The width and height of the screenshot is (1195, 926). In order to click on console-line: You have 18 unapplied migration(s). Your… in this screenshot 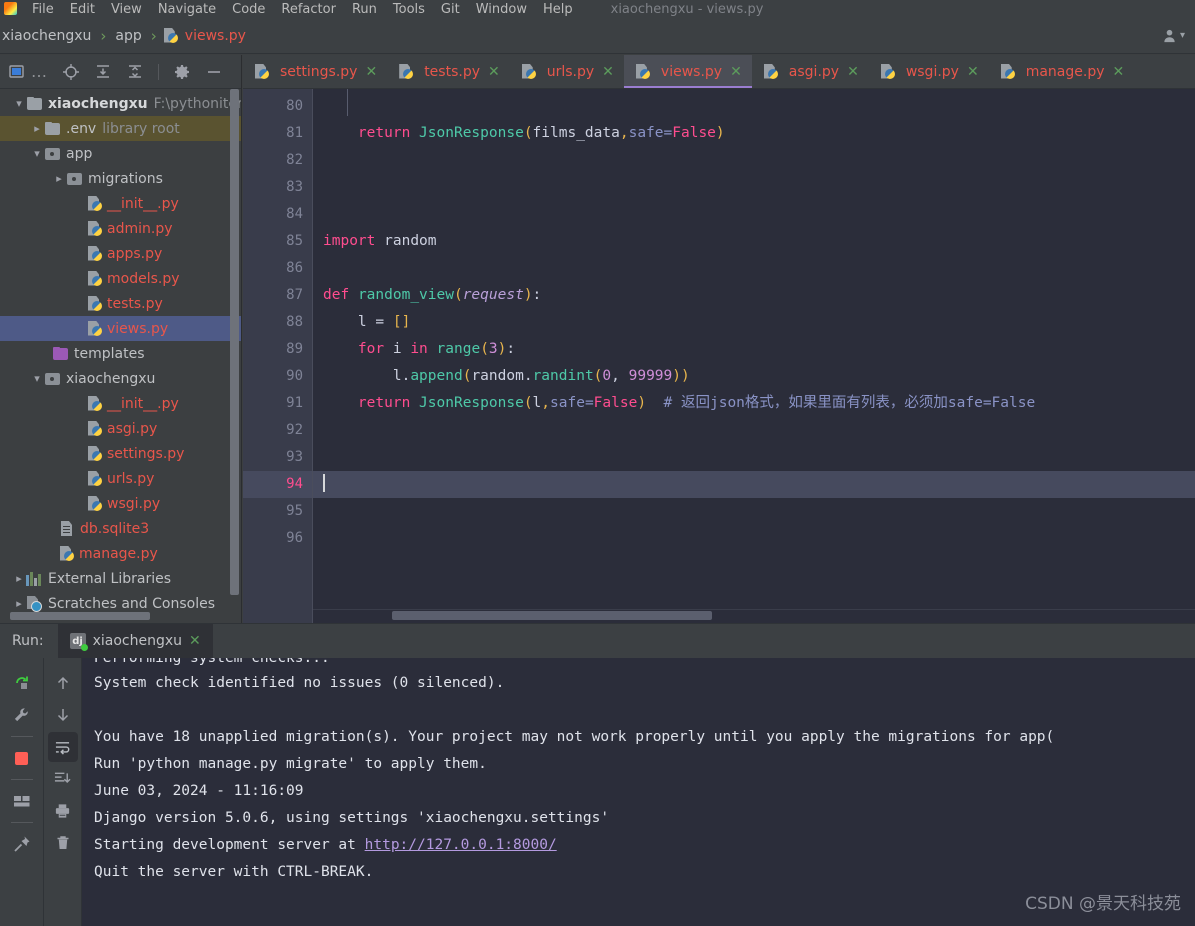, I will do `click(574, 737)`.